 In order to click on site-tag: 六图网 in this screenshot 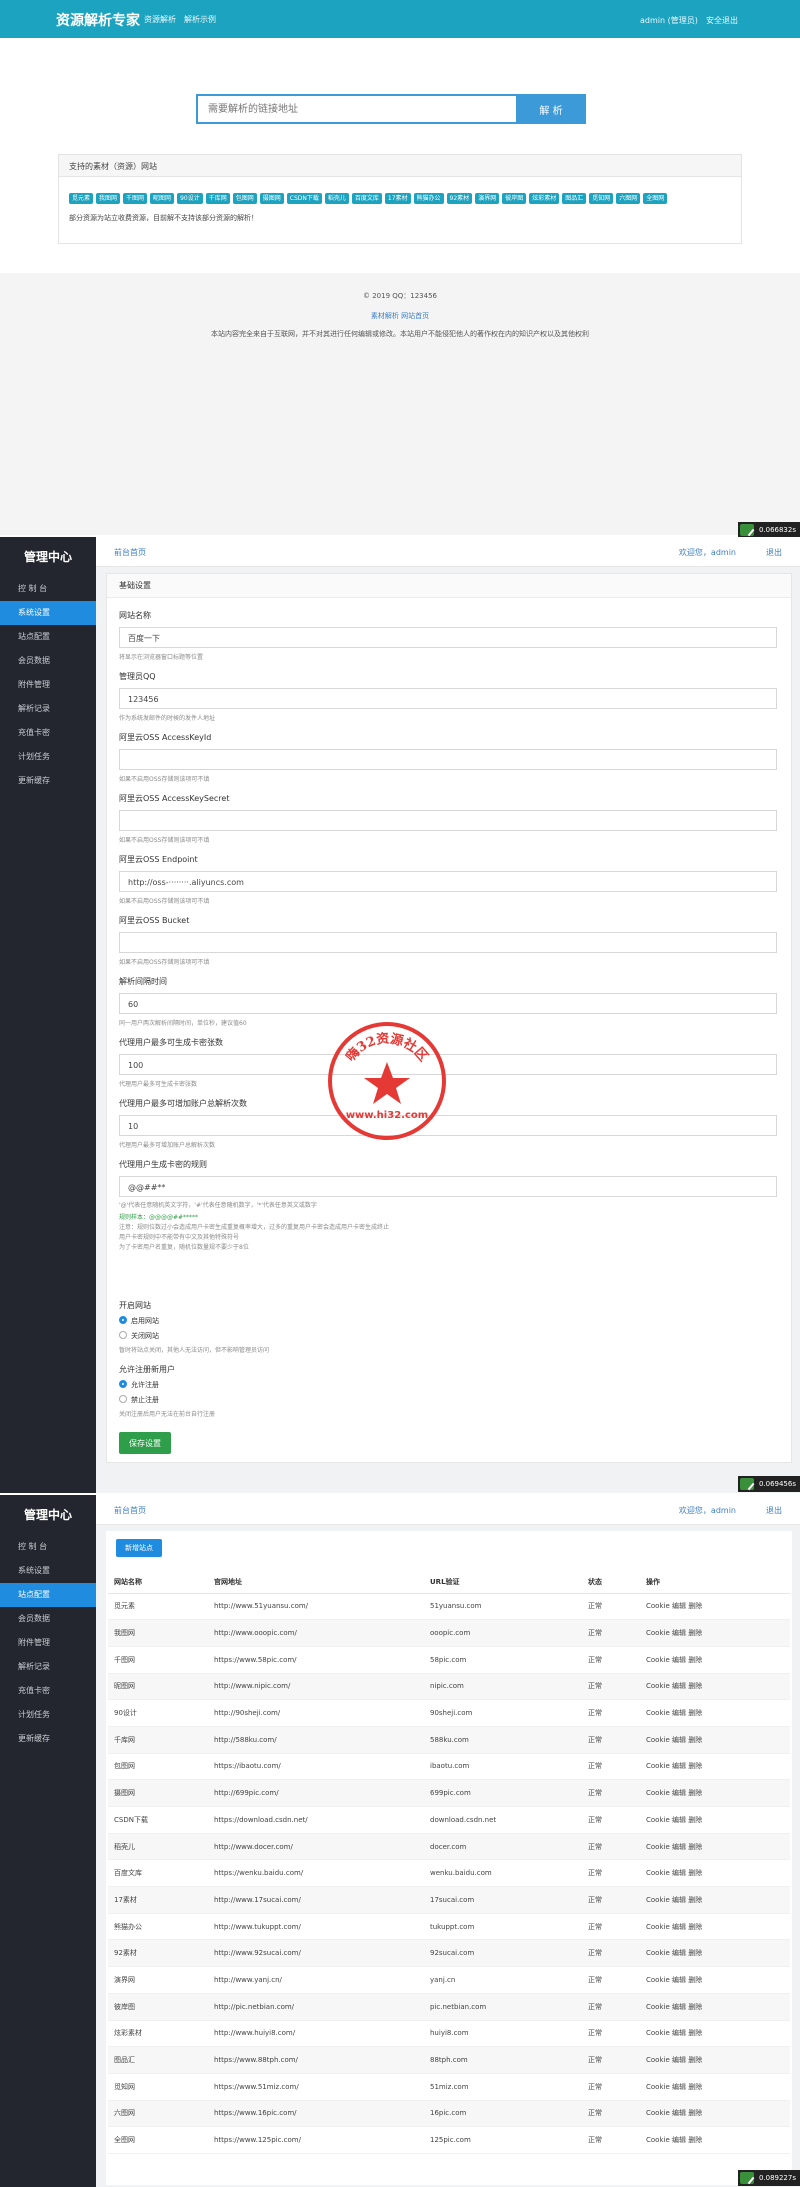, I will do `click(628, 198)`.